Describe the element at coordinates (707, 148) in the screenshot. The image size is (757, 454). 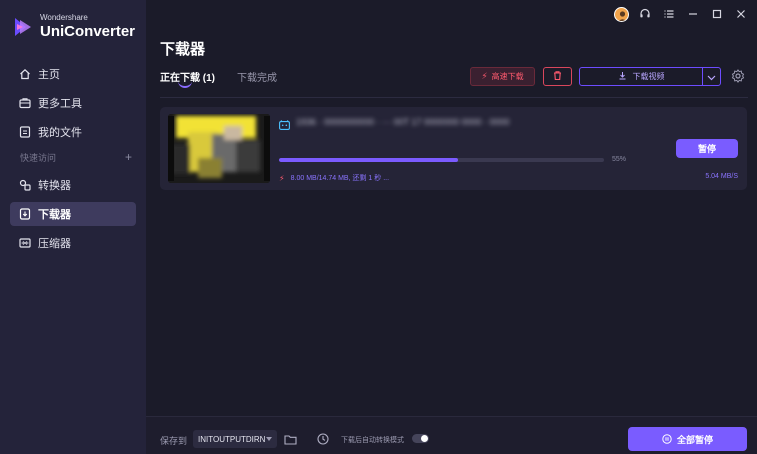
I see `pause-button: 暂停` at that location.